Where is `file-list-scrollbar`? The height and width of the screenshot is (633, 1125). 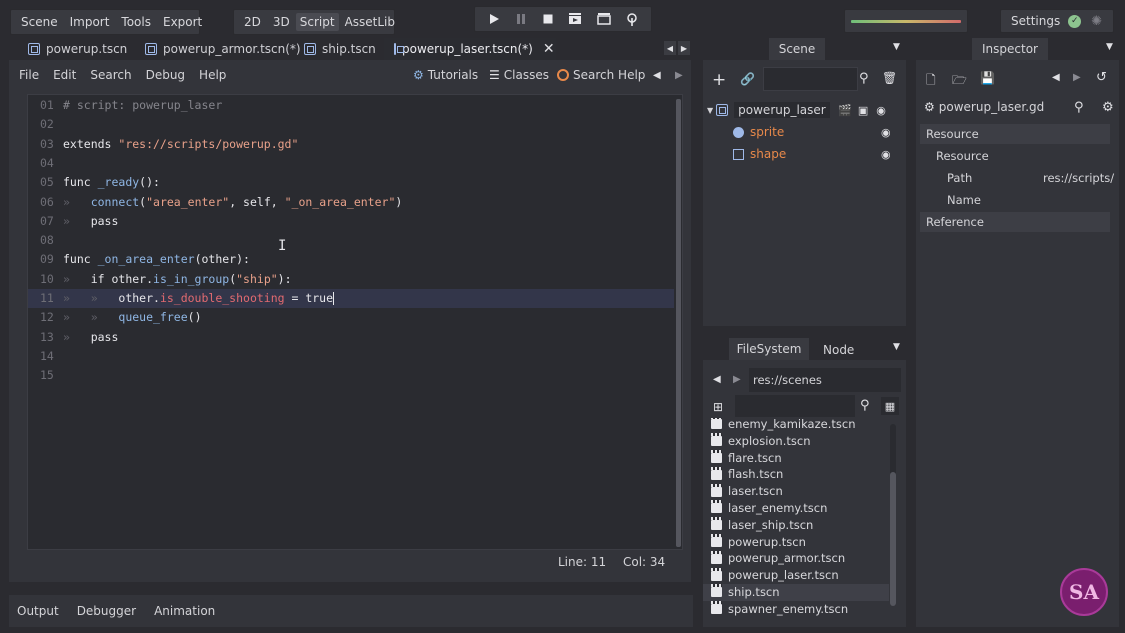
file-list-scrollbar is located at coordinates (893, 515).